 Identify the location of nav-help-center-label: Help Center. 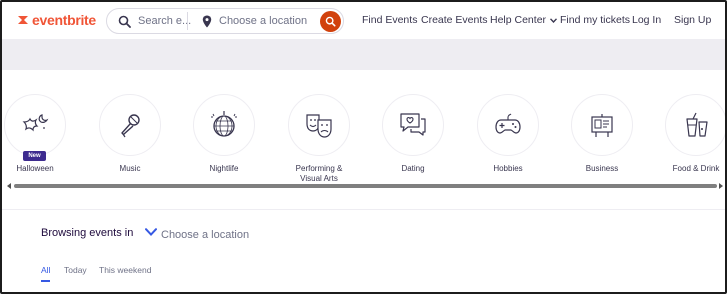
(518, 20).